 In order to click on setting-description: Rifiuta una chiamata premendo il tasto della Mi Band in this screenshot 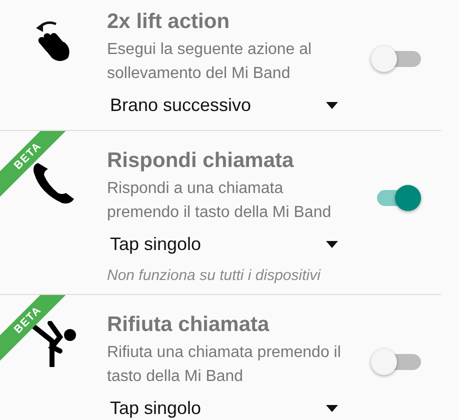, I will do `click(224, 365)`.